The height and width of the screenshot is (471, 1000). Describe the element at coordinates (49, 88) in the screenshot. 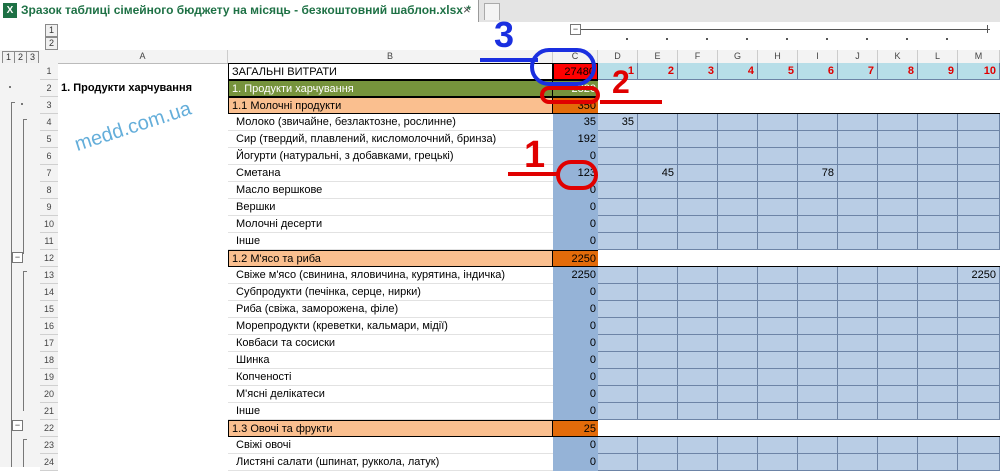

I see `row-number: 2` at that location.